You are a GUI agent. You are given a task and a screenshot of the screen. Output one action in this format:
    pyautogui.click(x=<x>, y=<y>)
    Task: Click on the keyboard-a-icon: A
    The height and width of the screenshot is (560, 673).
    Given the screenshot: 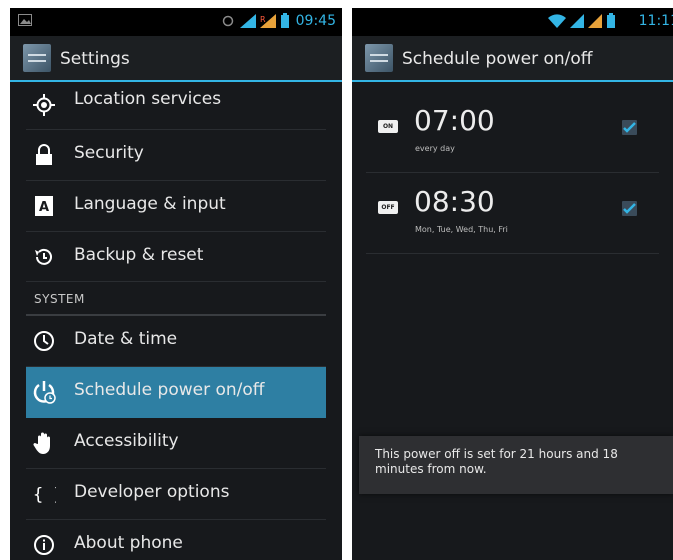 What is the action you would take?
    pyautogui.click(x=44, y=205)
    